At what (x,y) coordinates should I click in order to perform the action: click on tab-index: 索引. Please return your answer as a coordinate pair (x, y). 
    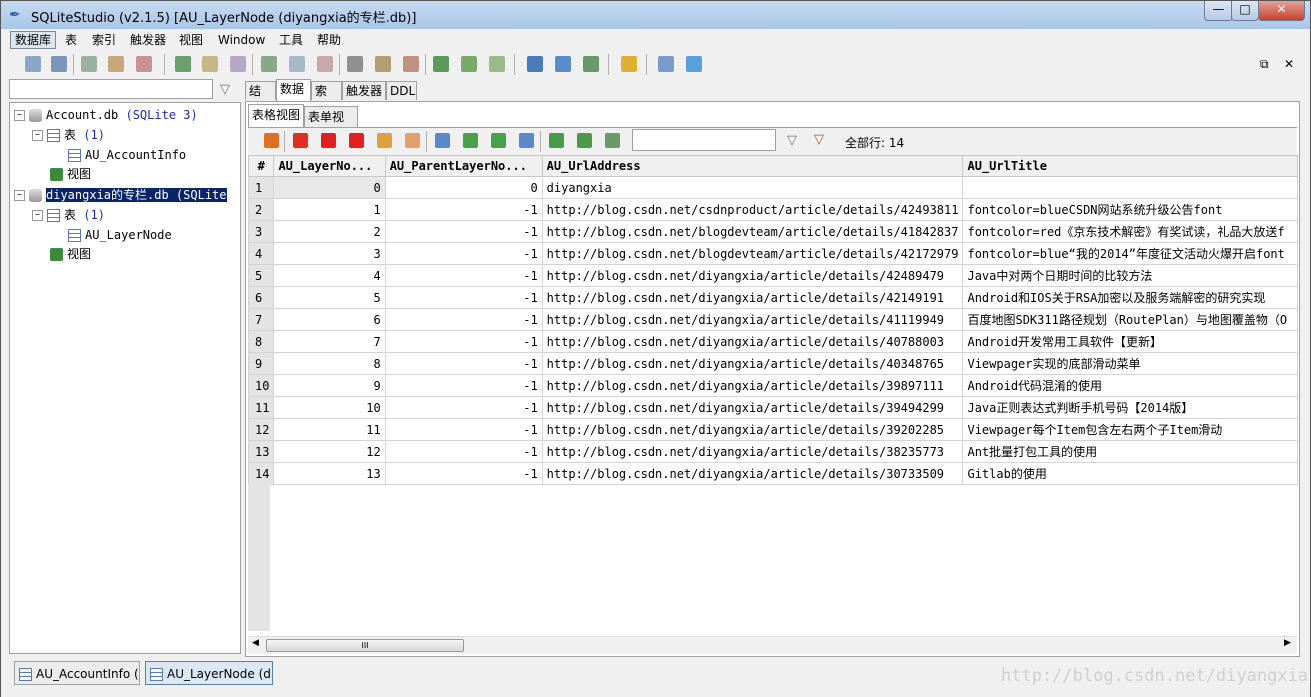
    Looking at the image, I should click on (326, 99).